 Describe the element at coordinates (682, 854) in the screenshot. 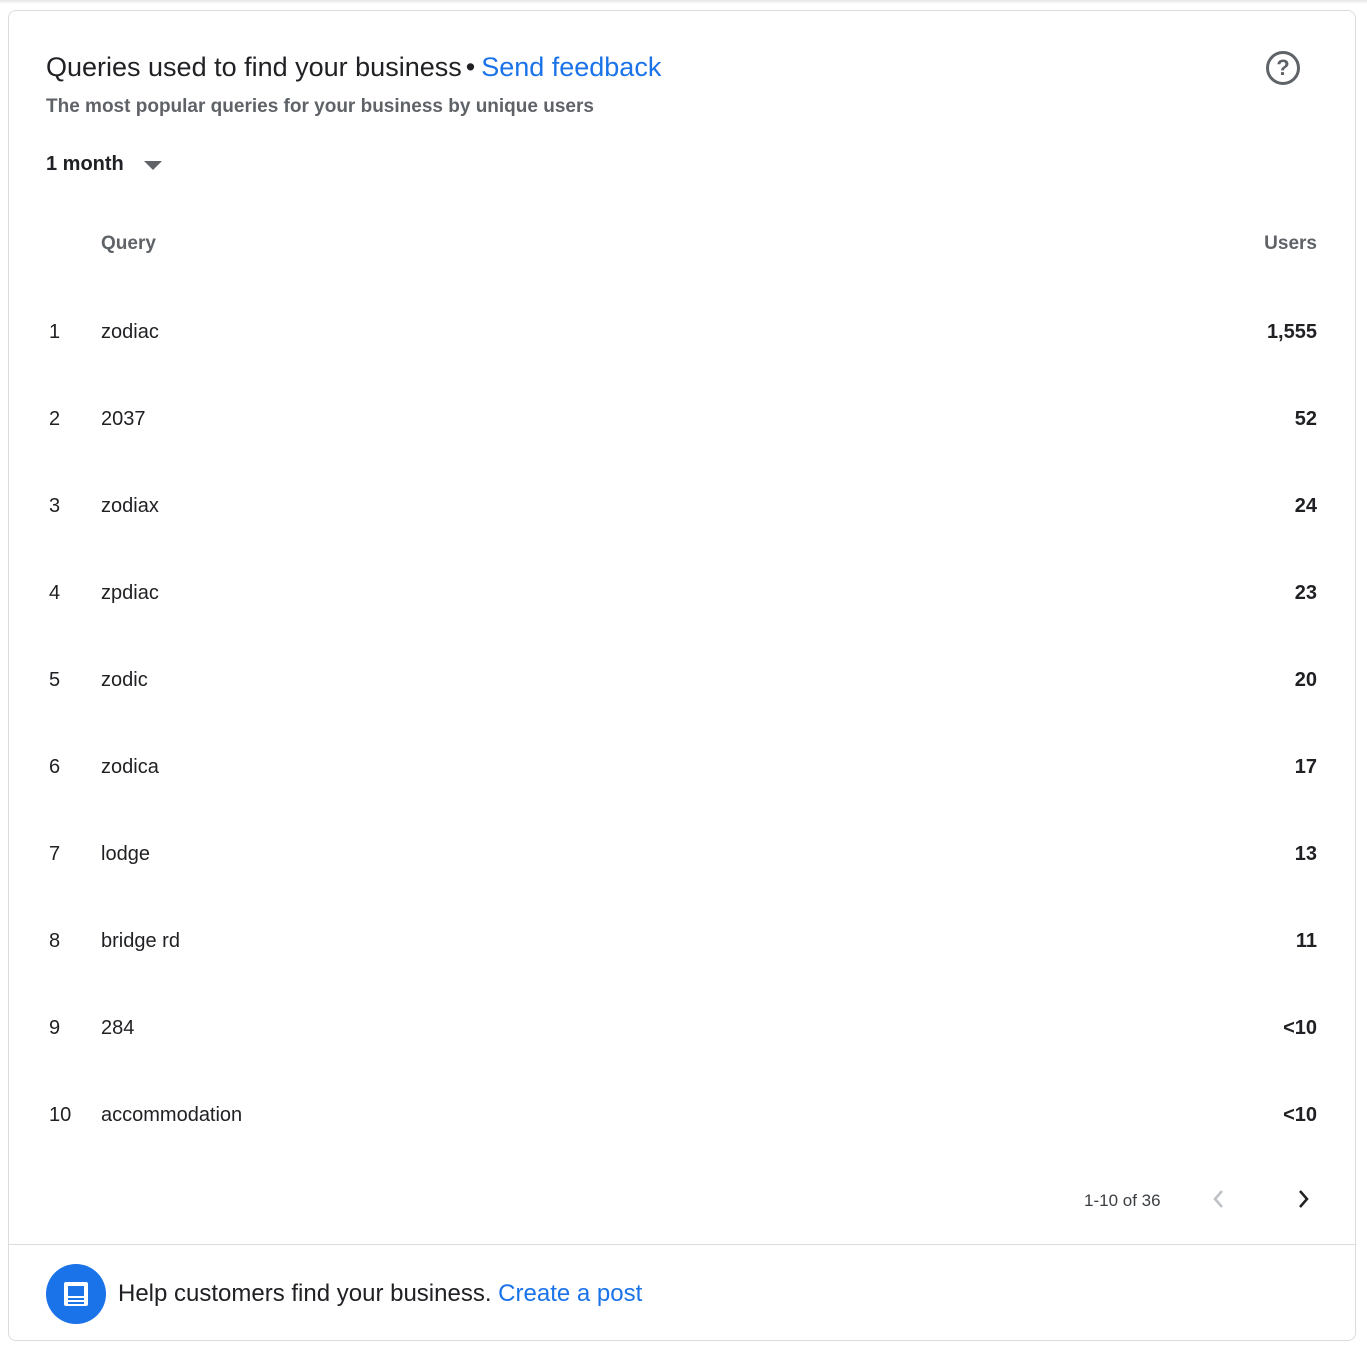

I see `table-row: 7 lodge 13` at that location.